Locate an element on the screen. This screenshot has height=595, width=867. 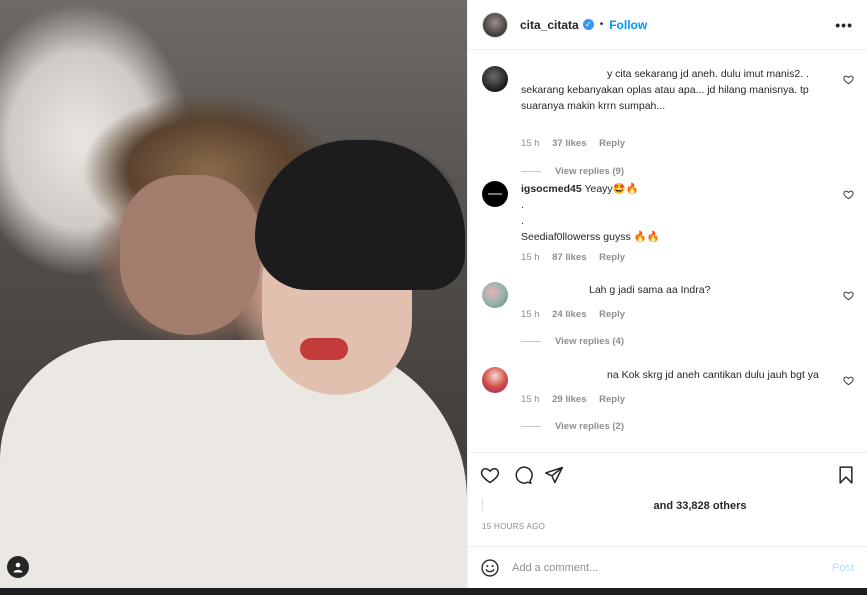
photo-lips is located at coordinates (324, 349).